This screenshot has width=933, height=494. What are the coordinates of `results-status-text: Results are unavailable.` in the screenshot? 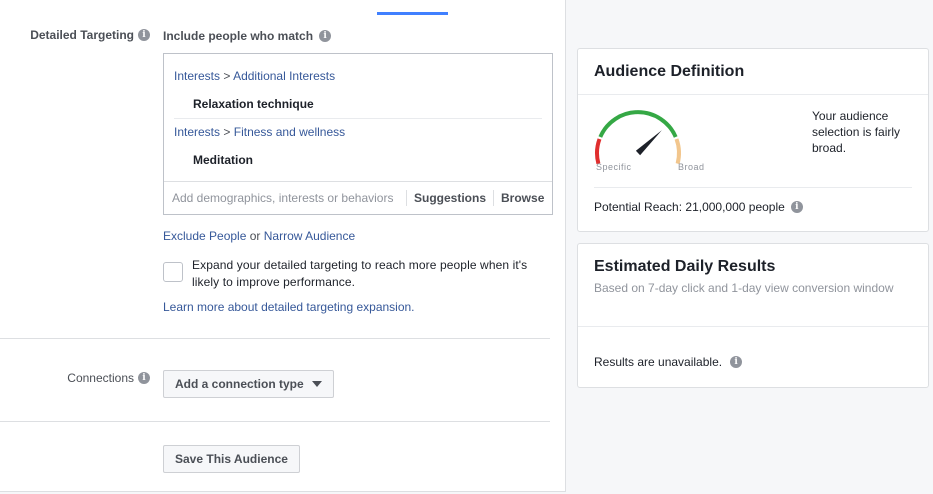 It's located at (658, 362).